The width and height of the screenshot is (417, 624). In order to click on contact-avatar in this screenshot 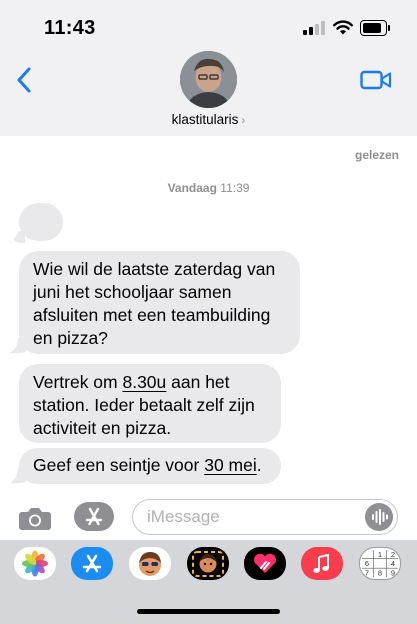, I will do `click(208, 79)`.